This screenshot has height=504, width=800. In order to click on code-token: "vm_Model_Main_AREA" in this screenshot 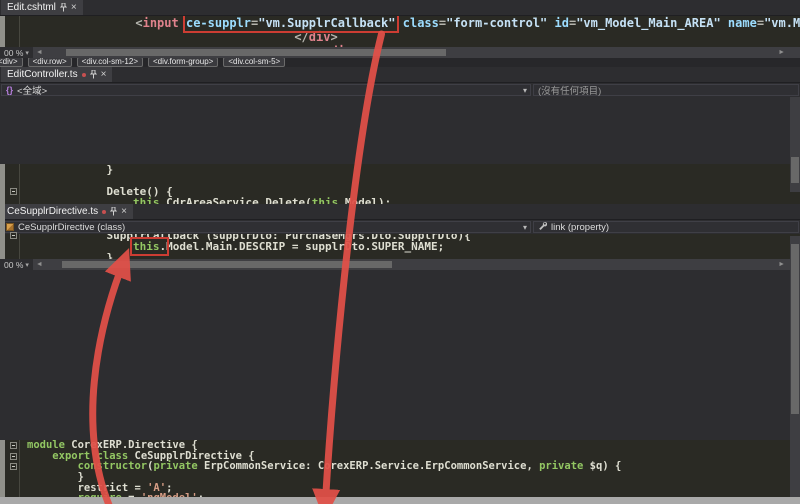, I will do `click(648, 23)`.